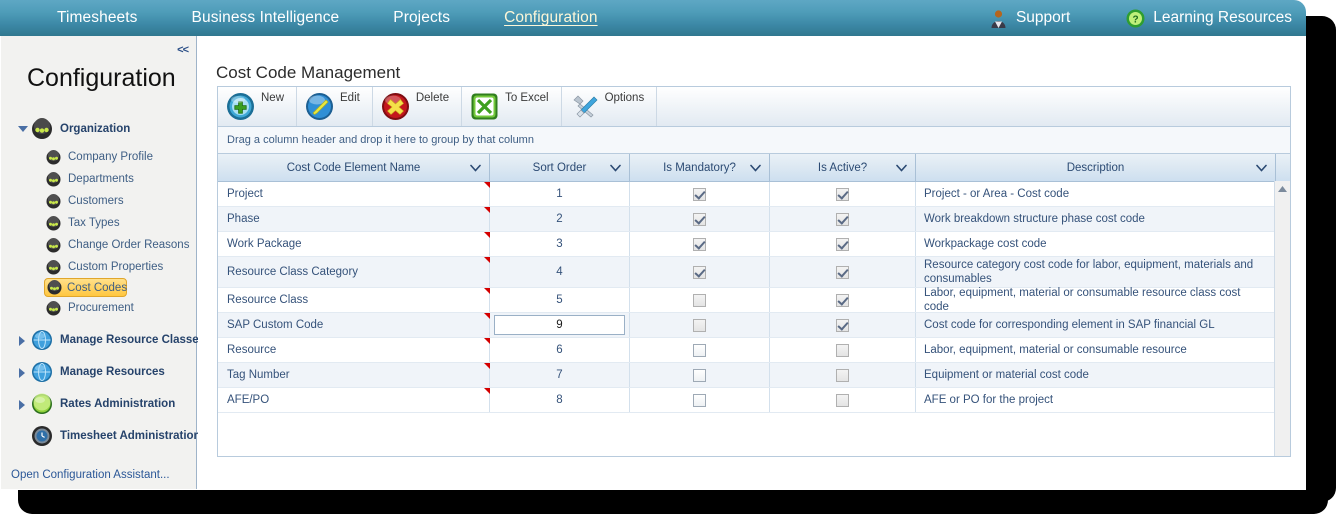 This screenshot has width=1336, height=514. What do you see at coordinates (700, 167) in the screenshot?
I see `column-header-is-mandatory-: Is Mandatory?` at bounding box center [700, 167].